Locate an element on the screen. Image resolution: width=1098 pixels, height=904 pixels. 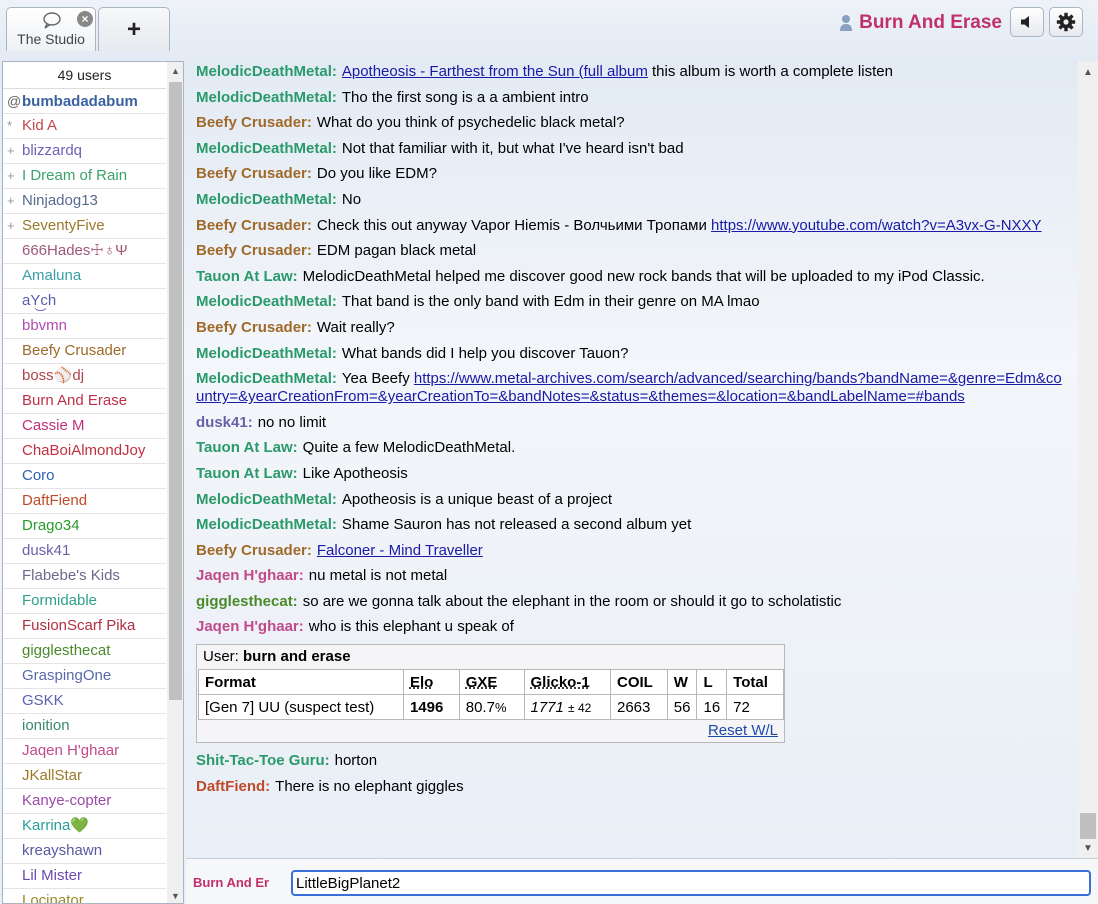
userlist-item: ionition is located at coordinates (84, 726).